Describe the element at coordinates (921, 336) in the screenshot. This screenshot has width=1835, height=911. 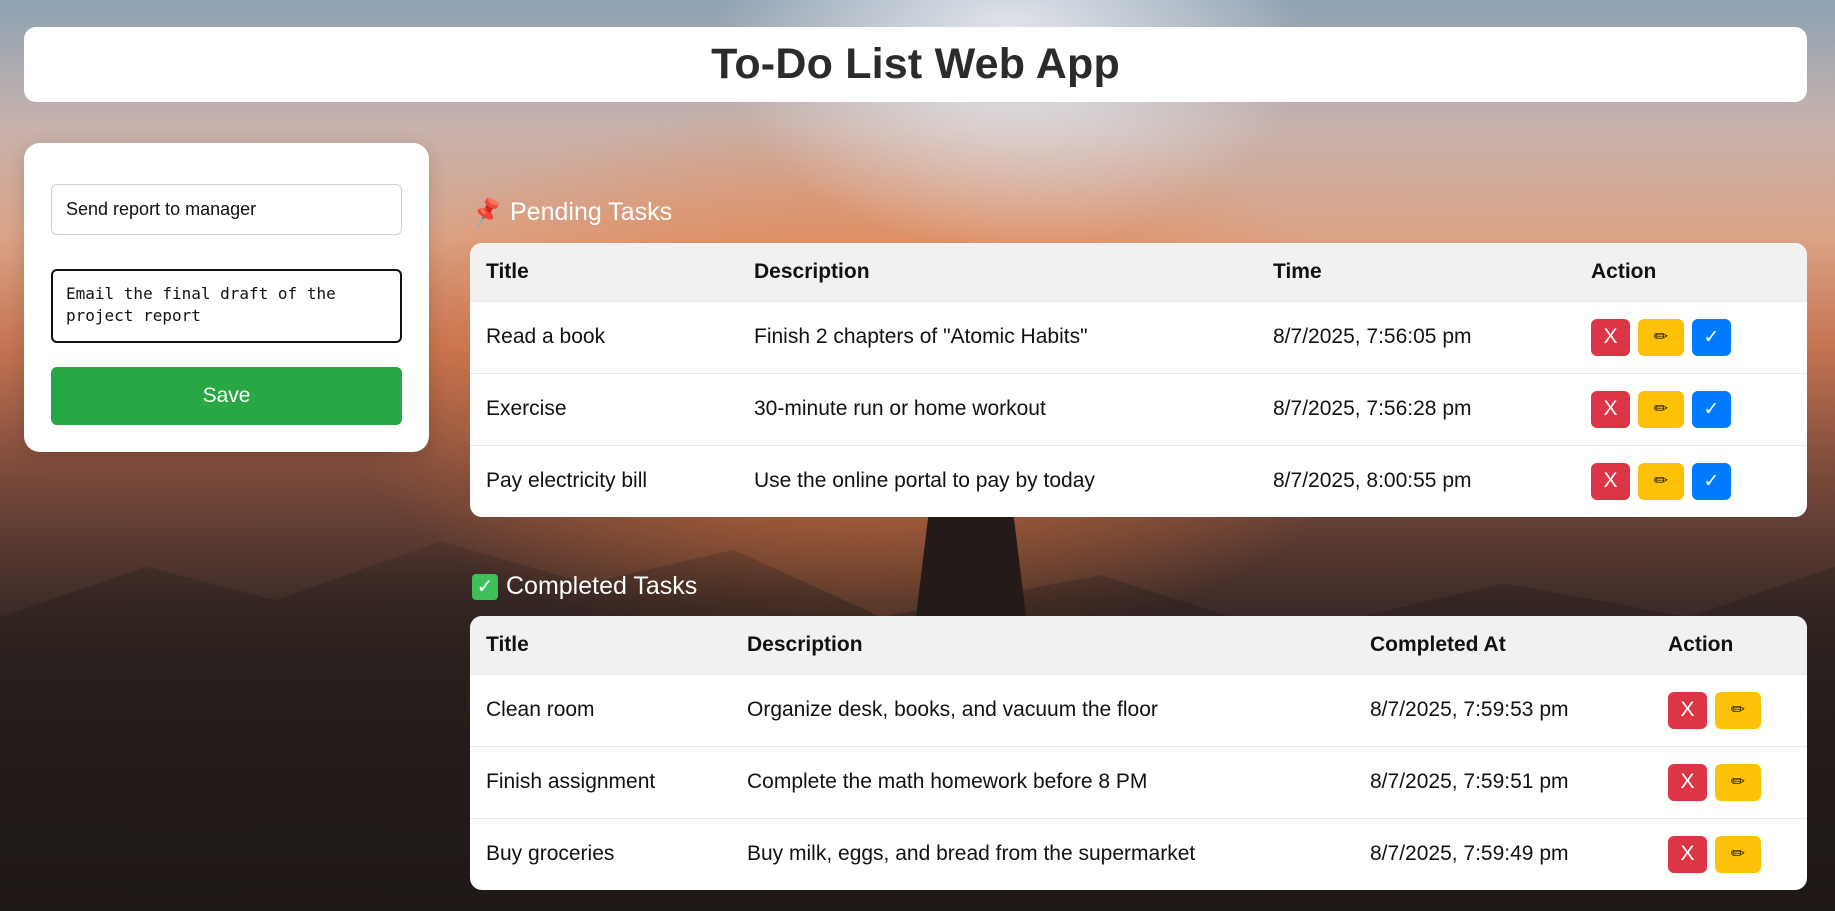
I see `task-description: Finish 2 chapters of "Atomic Habits"` at that location.